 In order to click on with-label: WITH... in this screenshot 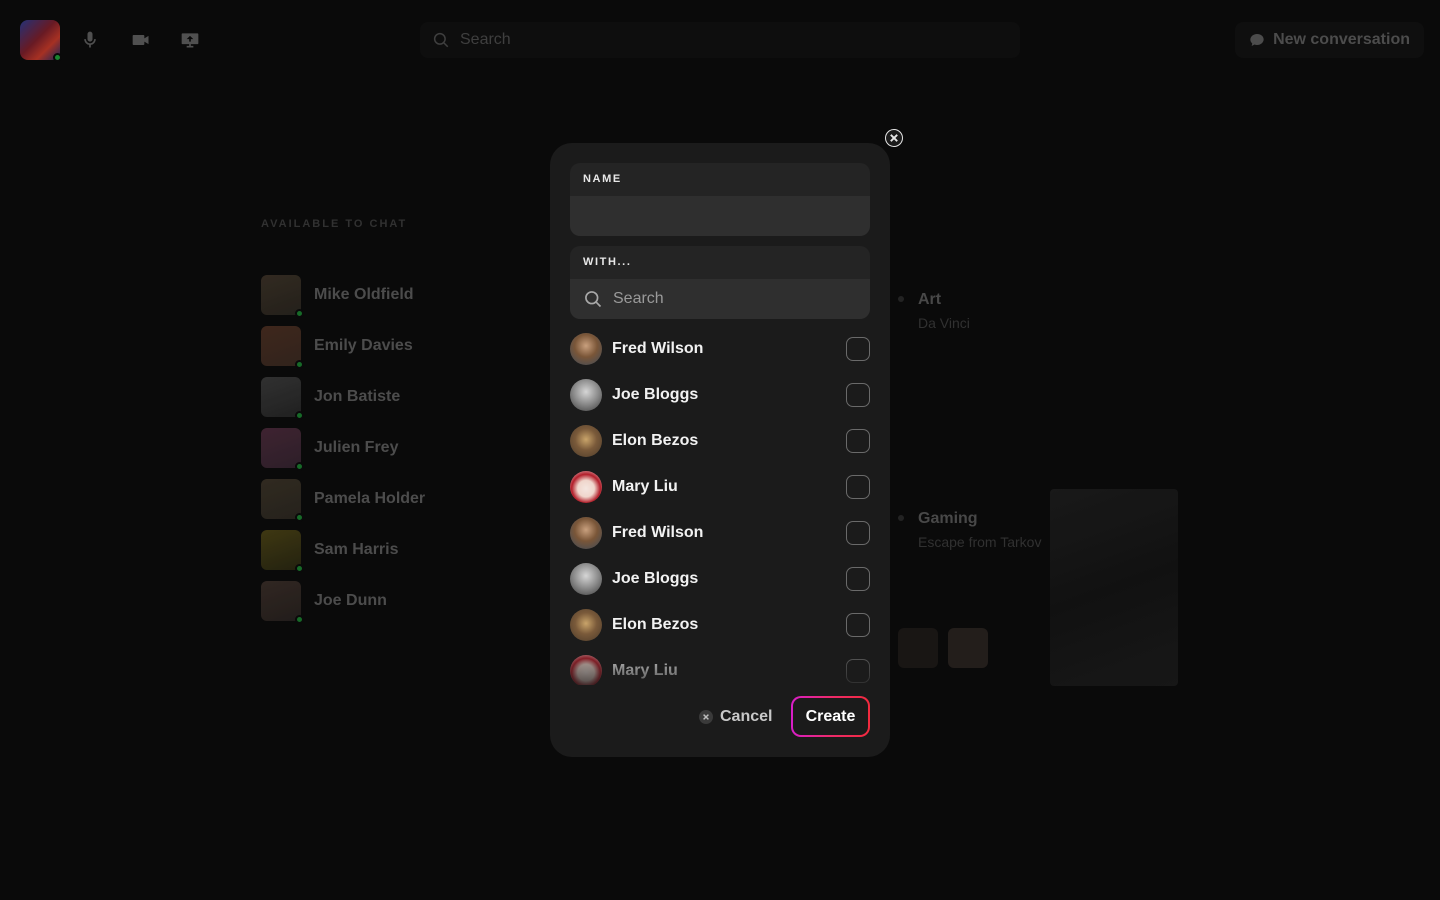, I will do `click(720, 262)`.